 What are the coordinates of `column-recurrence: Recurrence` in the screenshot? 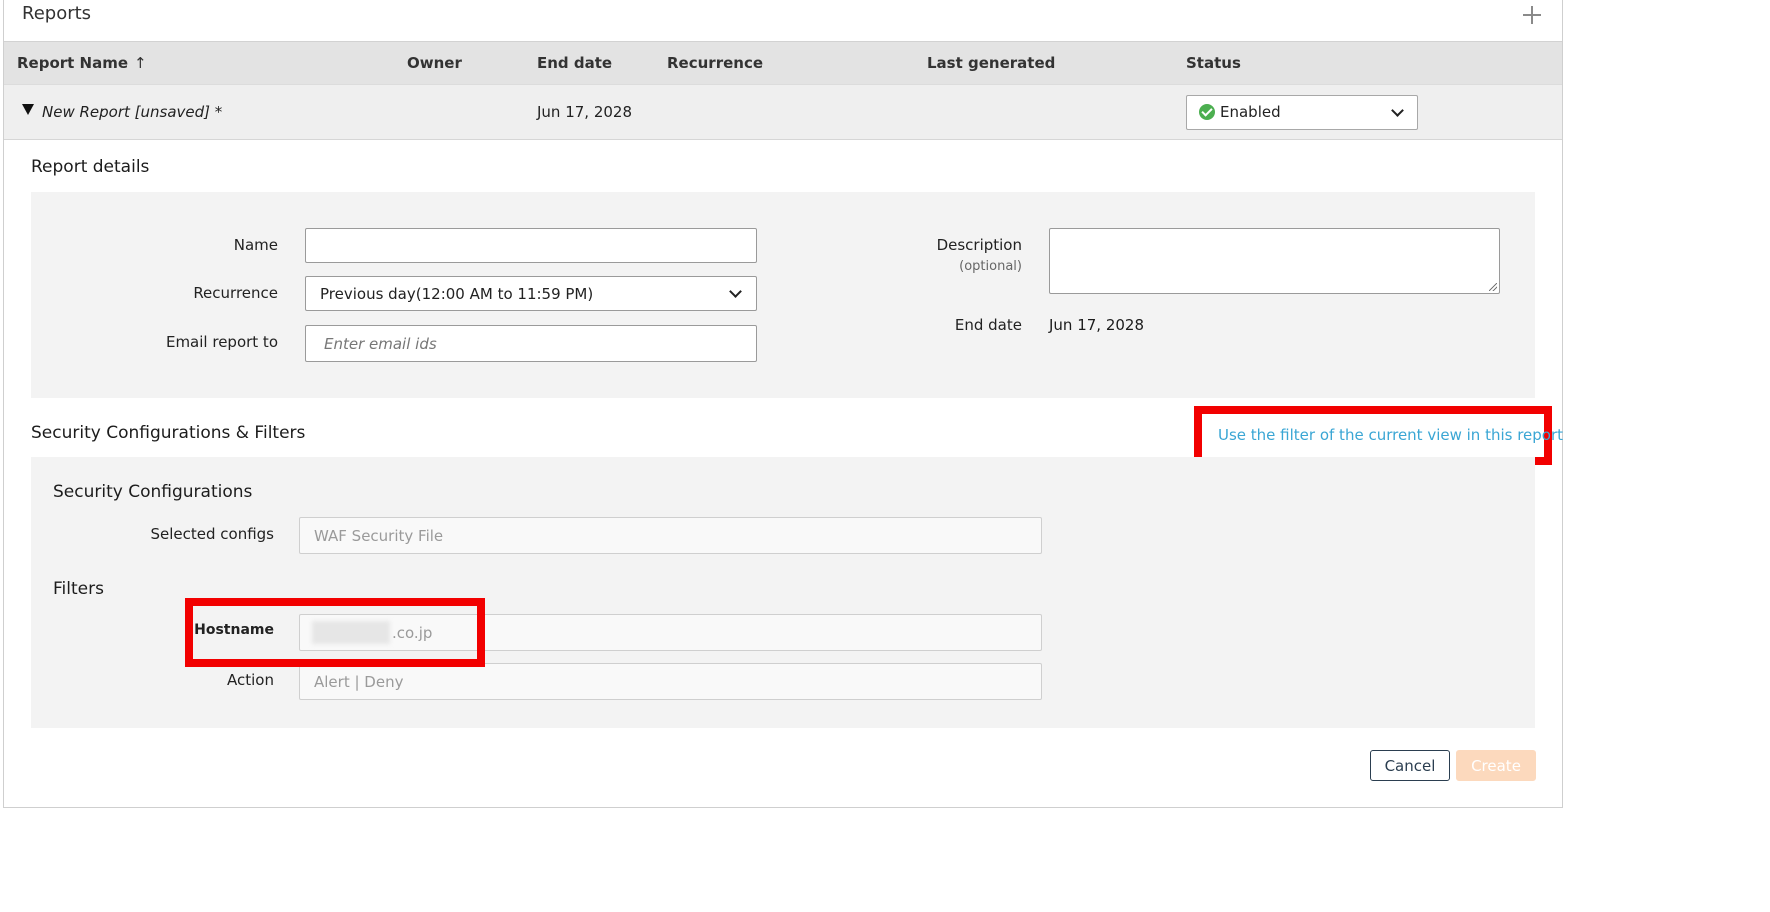 It's located at (715, 63).